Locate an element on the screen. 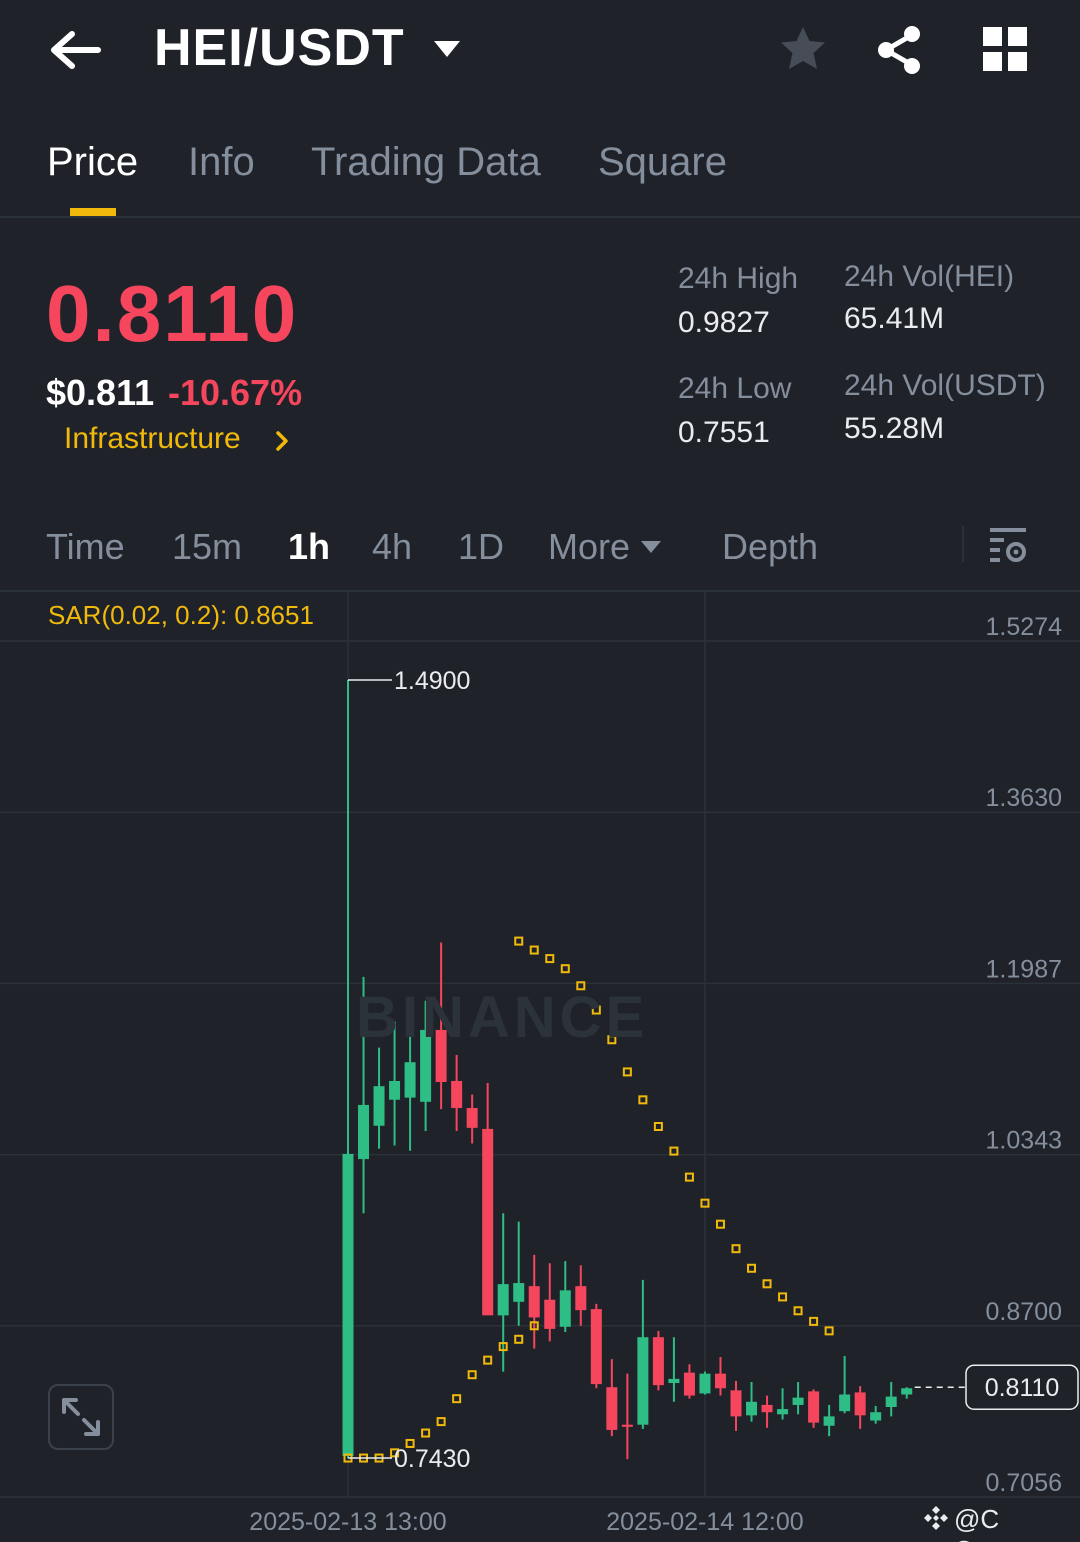  min-price-label: 0.7430 is located at coordinates (432, 1459).